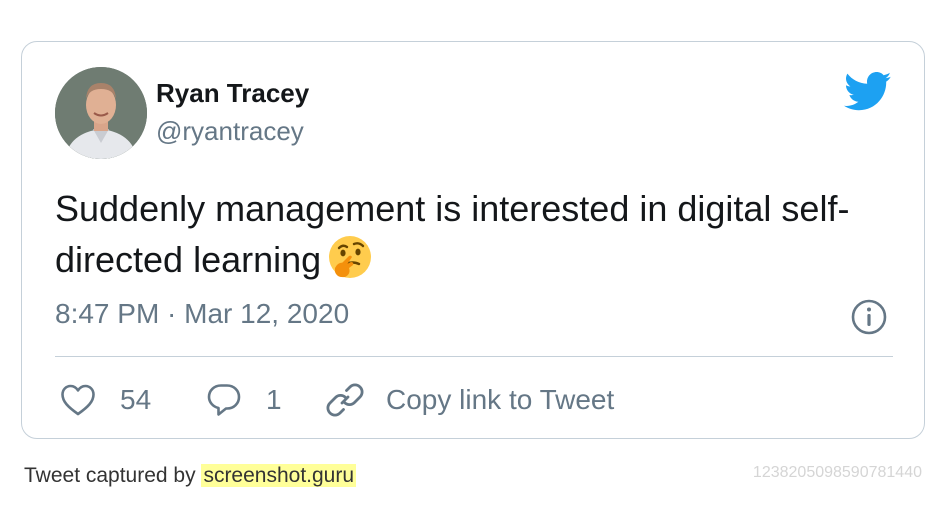  Describe the element at coordinates (868, 92) in the screenshot. I see `twitter-bird-icon` at that location.